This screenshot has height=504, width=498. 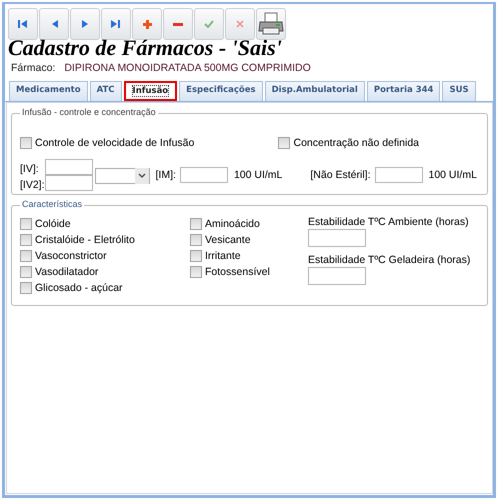 What do you see at coordinates (249, 272) in the screenshot?
I see `checkbox: Fotossensível` at bounding box center [249, 272].